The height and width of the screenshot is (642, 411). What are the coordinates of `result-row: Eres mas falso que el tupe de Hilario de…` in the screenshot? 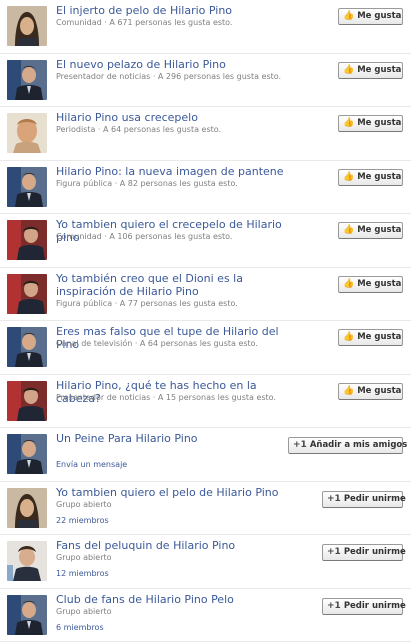 It's located at (205, 348).